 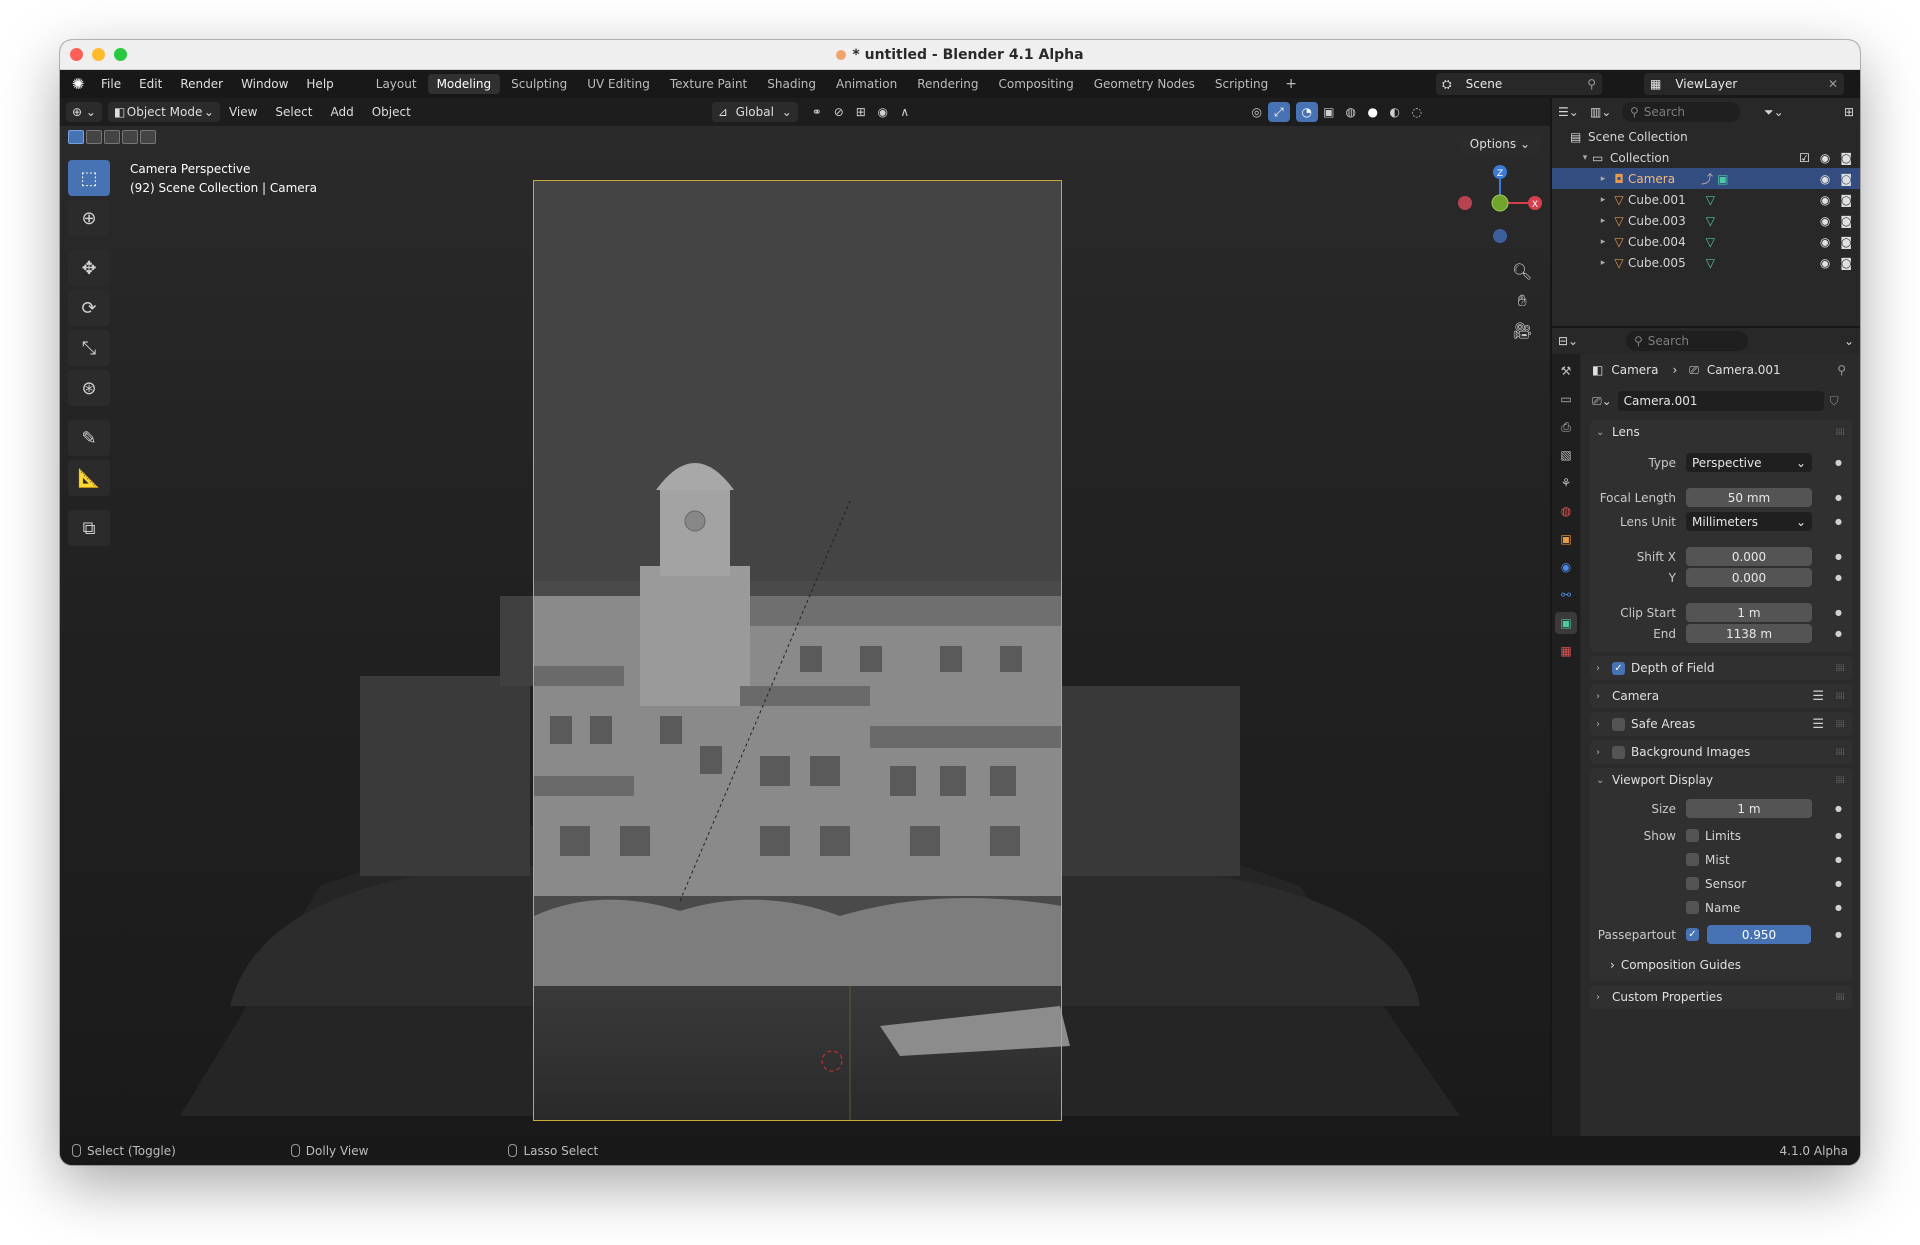 What do you see at coordinates (94, 137) in the screenshot?
I see `select-extend-icon` at bounding box center [94, 137].